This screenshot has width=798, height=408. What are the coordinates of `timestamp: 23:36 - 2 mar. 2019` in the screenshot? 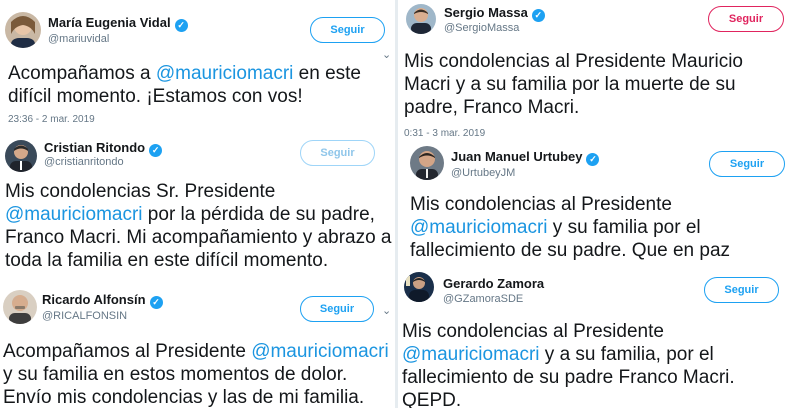 It's located at (51, 119).